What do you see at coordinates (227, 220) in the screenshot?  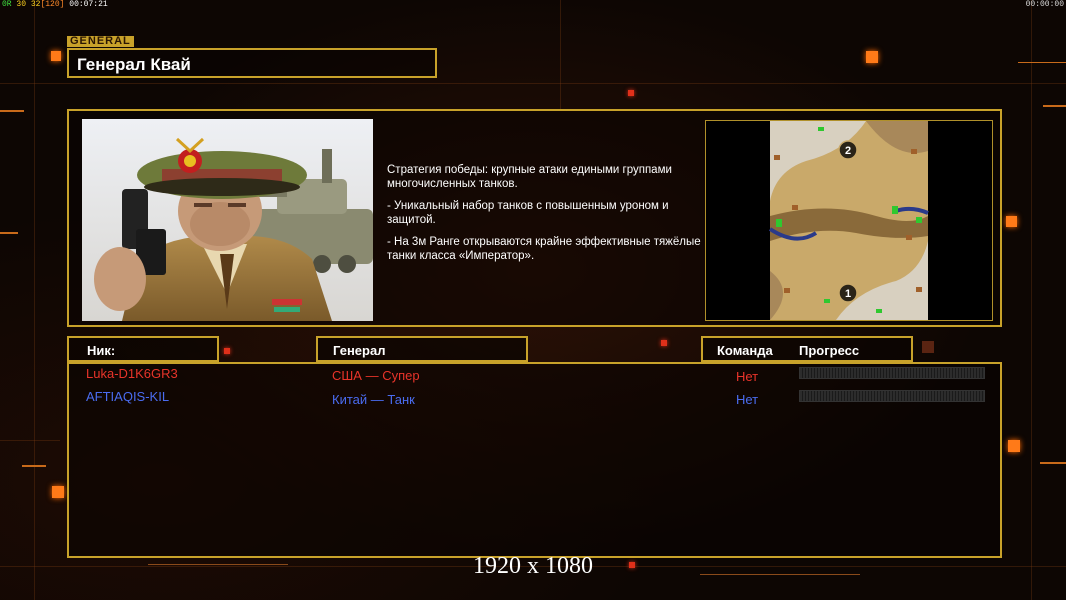 I see `general-portrait` at bounding box center [227, 220].